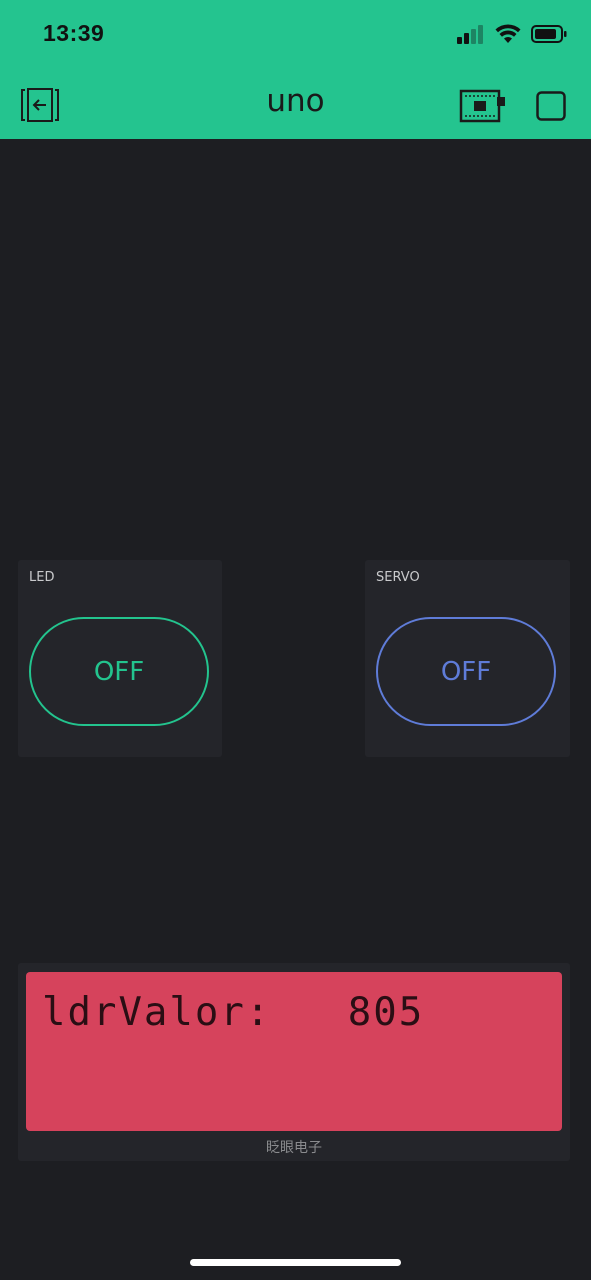 This screenshot has width=591, height=1280. I want to click on device-board-icon, so click(483, 108).